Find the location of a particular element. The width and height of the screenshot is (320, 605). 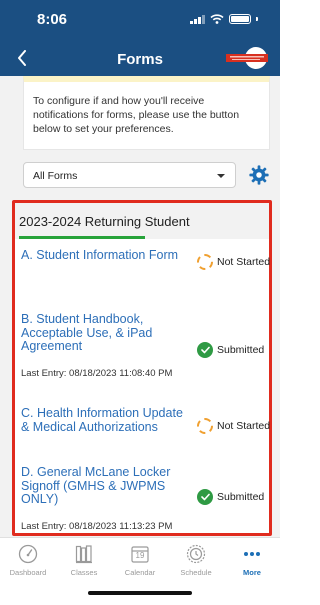

filter-selected-value: All Forms is located at coordinates (55, 176).